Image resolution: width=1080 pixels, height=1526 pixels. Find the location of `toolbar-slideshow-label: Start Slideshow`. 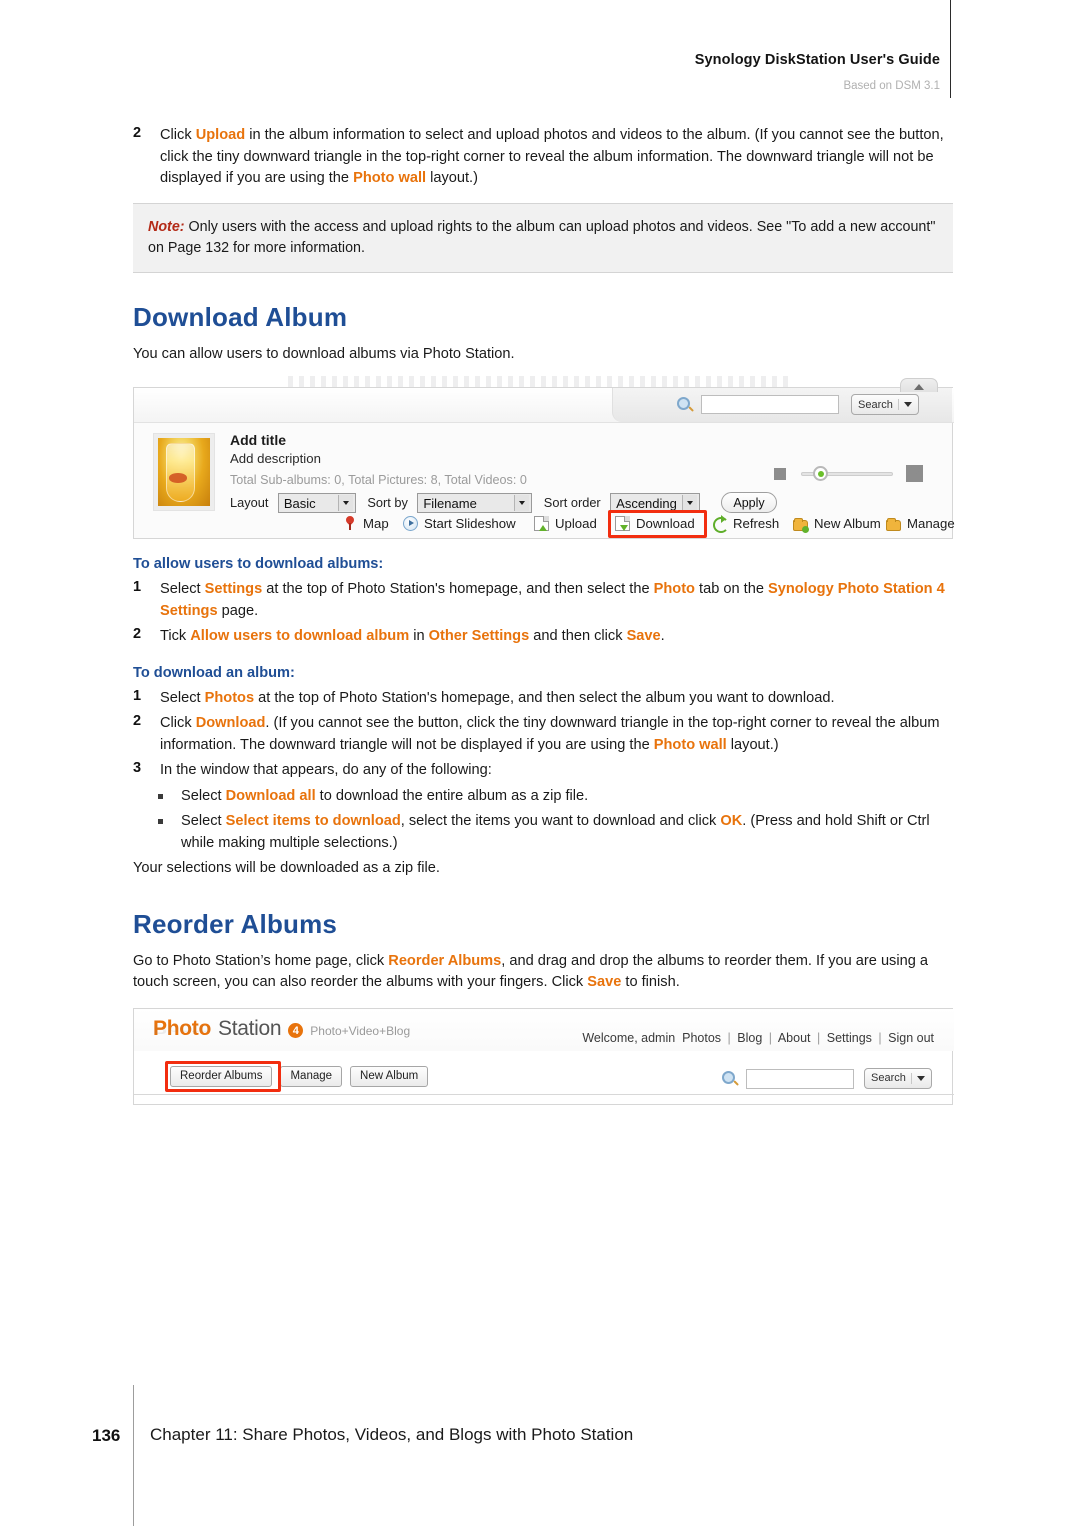

toolbar-slideshow-label: Start Slideshow is located at coordinates (470, 523).